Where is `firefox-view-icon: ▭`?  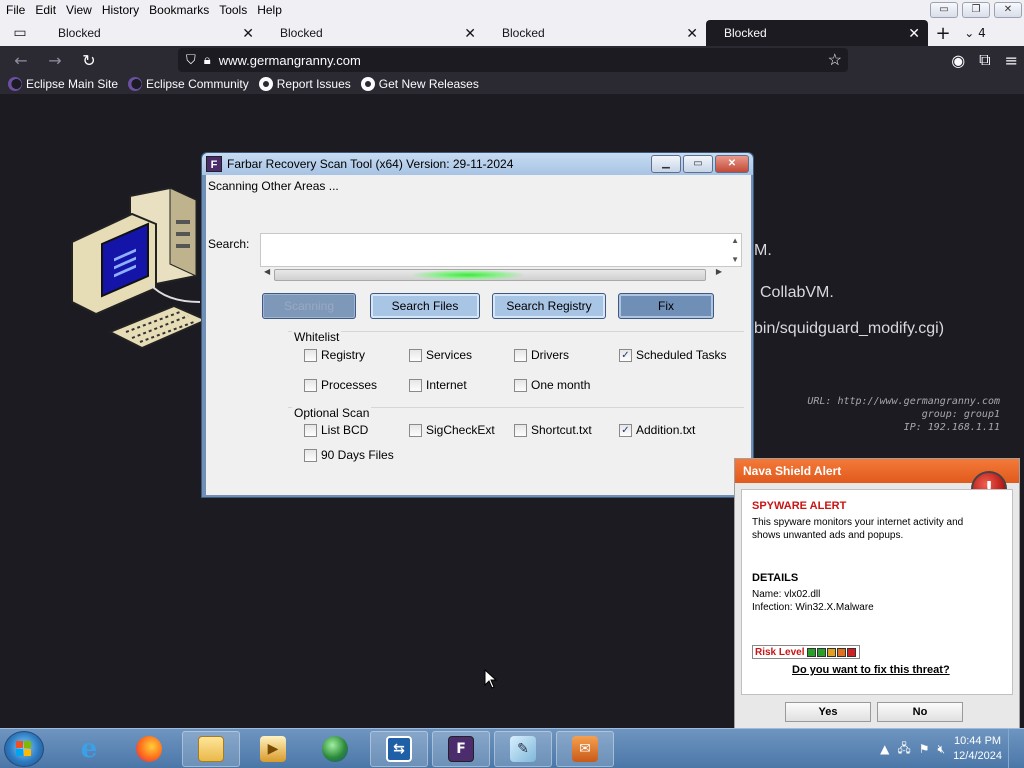
firefox-view-icon: ▭ is located at coordinates (20, 33).